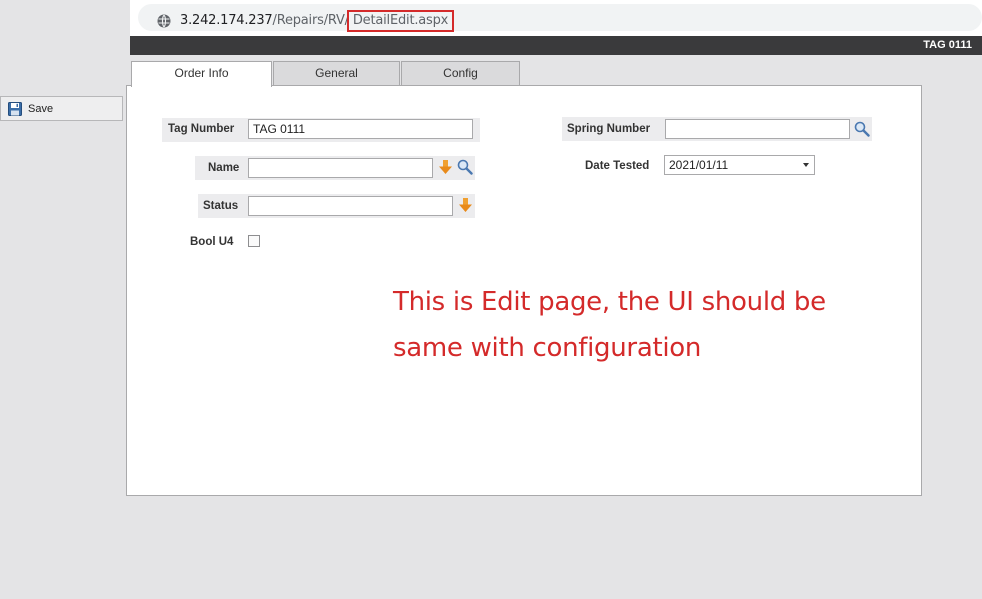 The width and height of the screenshot is (982, 599). I want to click on url-host: 3.242.174.237, so click(226, 20).